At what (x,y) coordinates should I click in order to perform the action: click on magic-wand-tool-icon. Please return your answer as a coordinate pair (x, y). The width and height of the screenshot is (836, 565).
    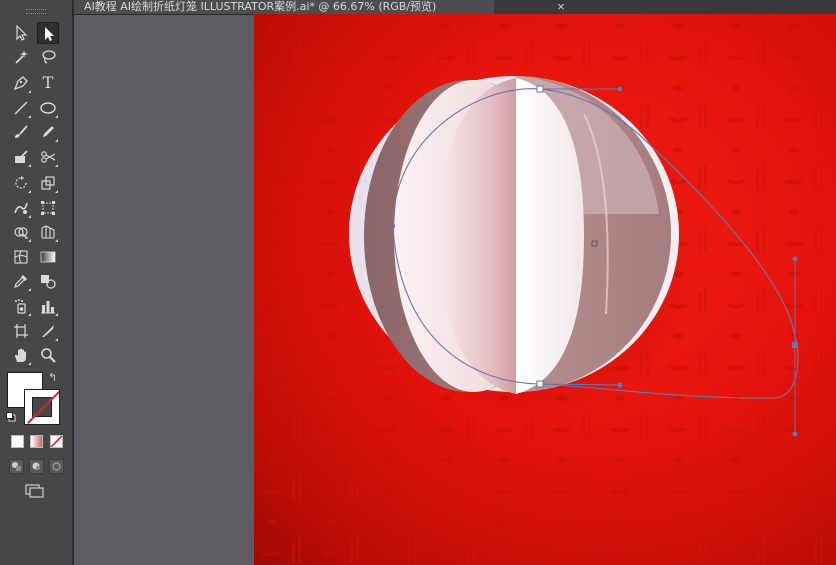
    Looking at the image, I should click on (21, 57).